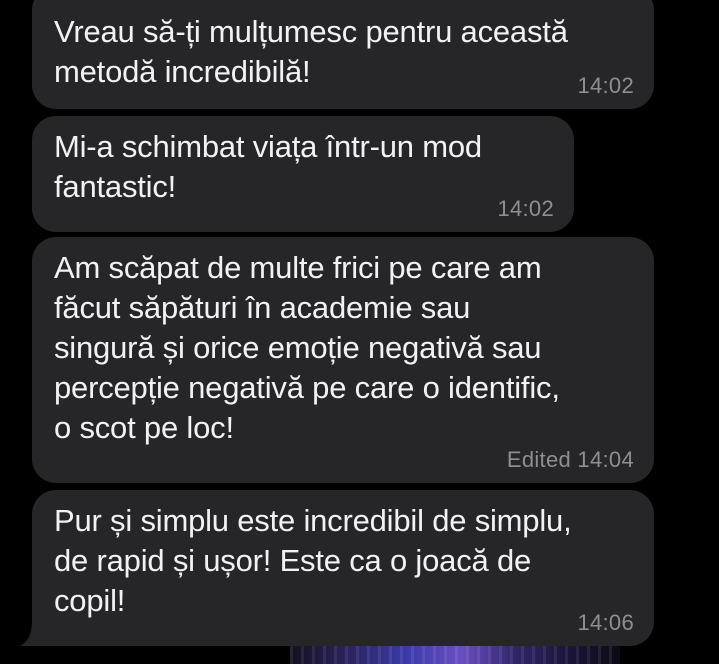 The height and width of the screenshot is (664, 719). Describe the element at coordinates (455, 655) in the screenshot. I see `background-image` at that location.